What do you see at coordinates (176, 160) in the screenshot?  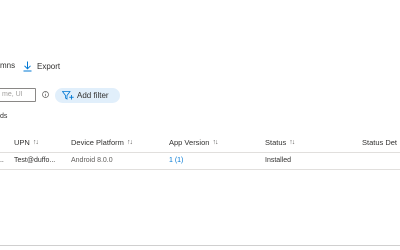 I see `cell-app-version: 1 (1)` at bounding box center [176, 160].